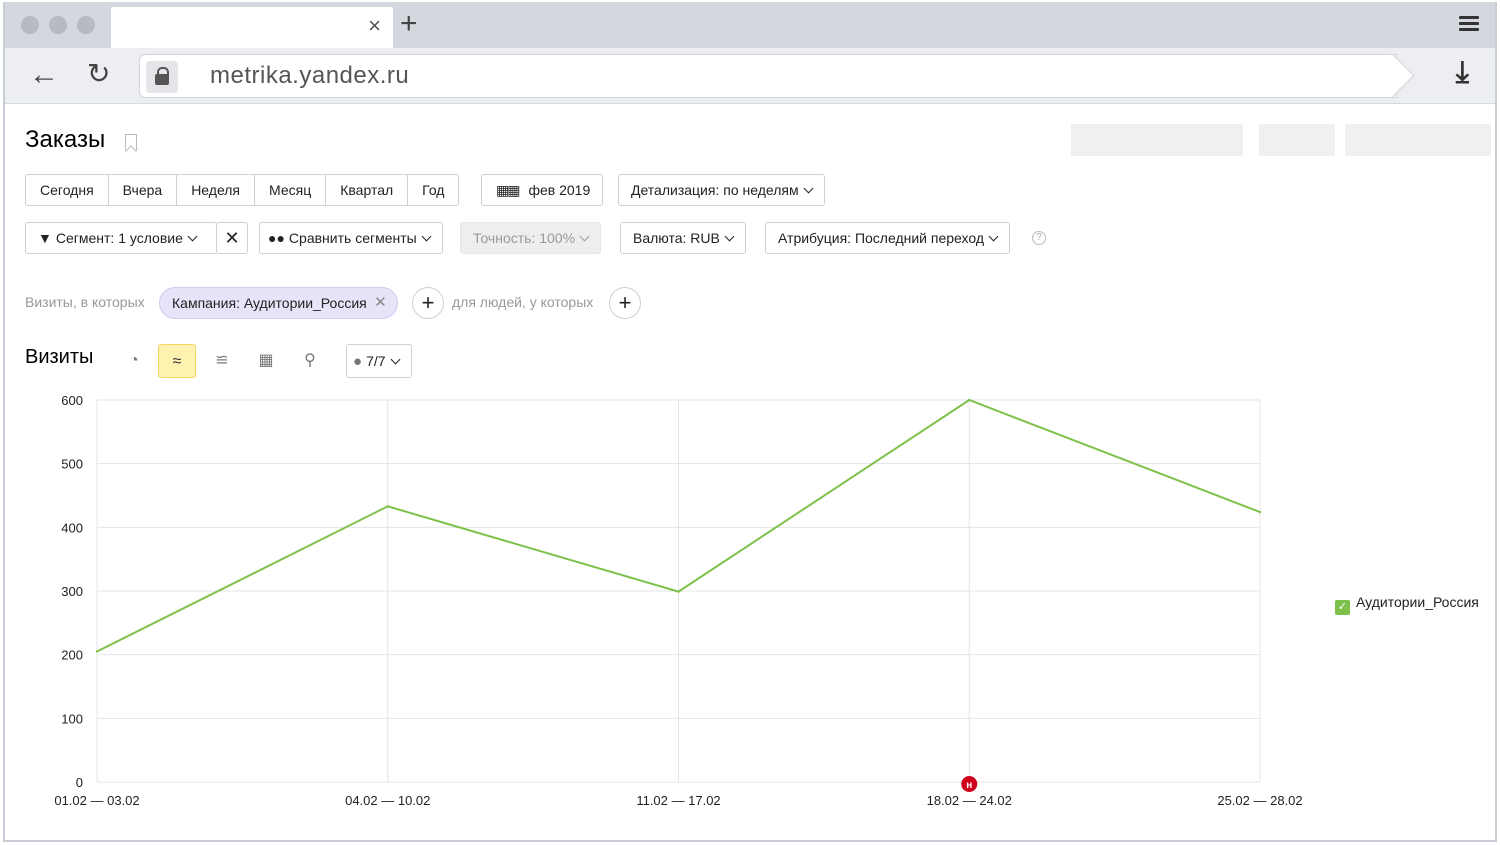  Describe the element at coordinates (625, 303) in the screenshot. I see `add-people-condition-button: +` at that location.